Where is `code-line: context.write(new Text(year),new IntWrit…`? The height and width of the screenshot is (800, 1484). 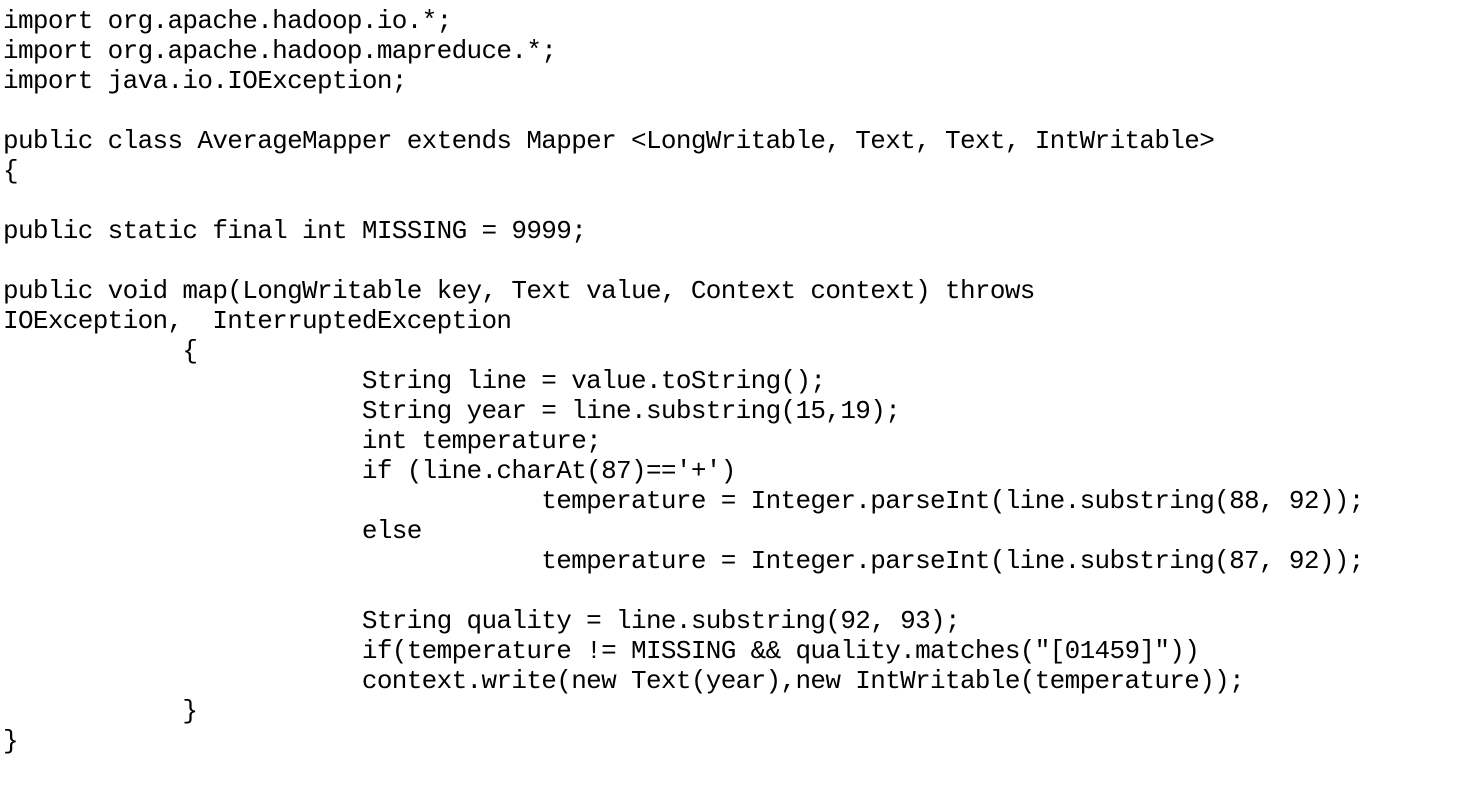 code-line: context.write(new Text(year),new IntWrit… is located at coordinates (624, 681).